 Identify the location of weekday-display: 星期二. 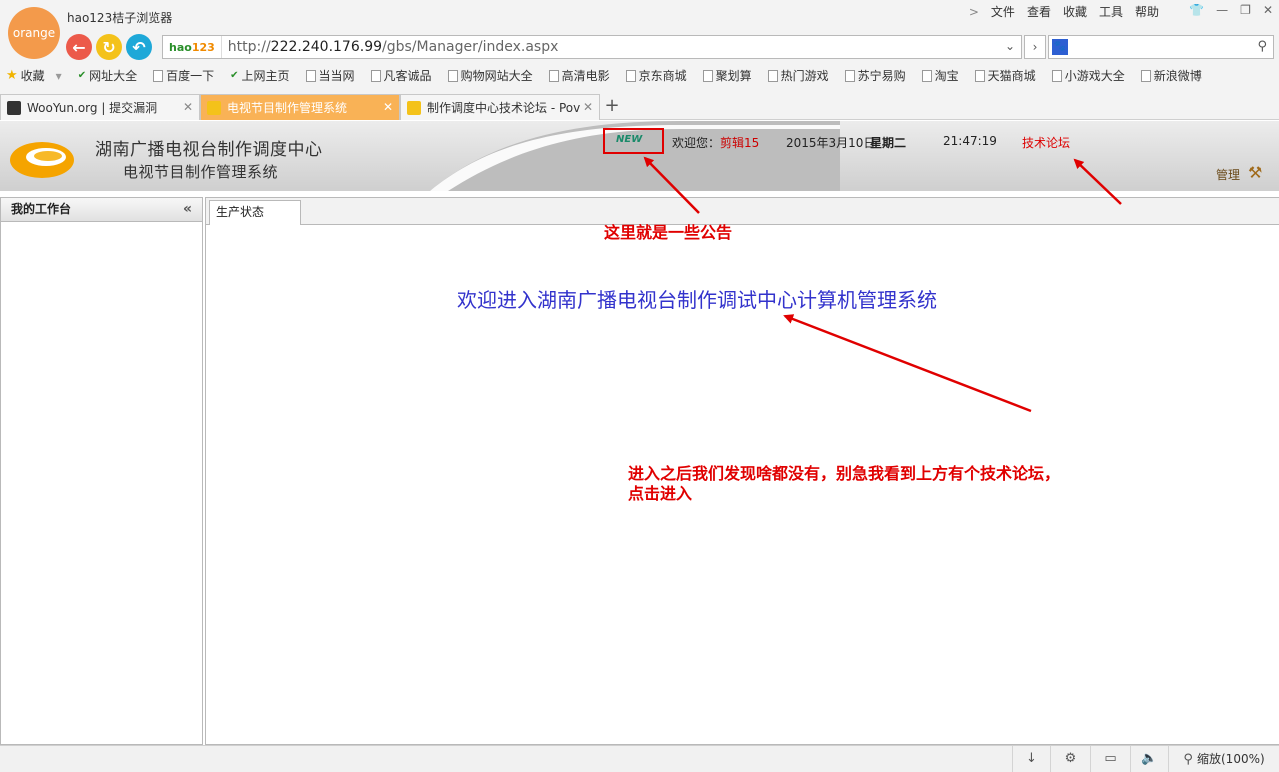
(888, 143).